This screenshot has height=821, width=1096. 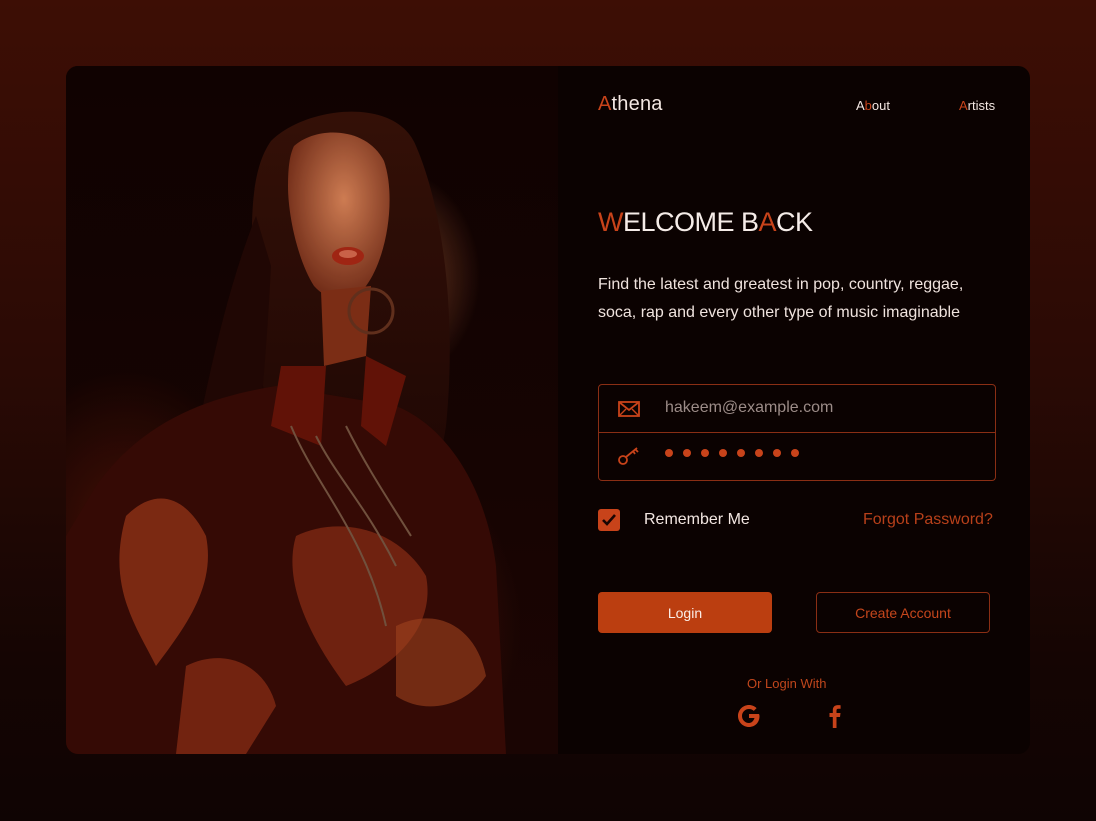 I want to click on password-field, so click(x=797, y=456).